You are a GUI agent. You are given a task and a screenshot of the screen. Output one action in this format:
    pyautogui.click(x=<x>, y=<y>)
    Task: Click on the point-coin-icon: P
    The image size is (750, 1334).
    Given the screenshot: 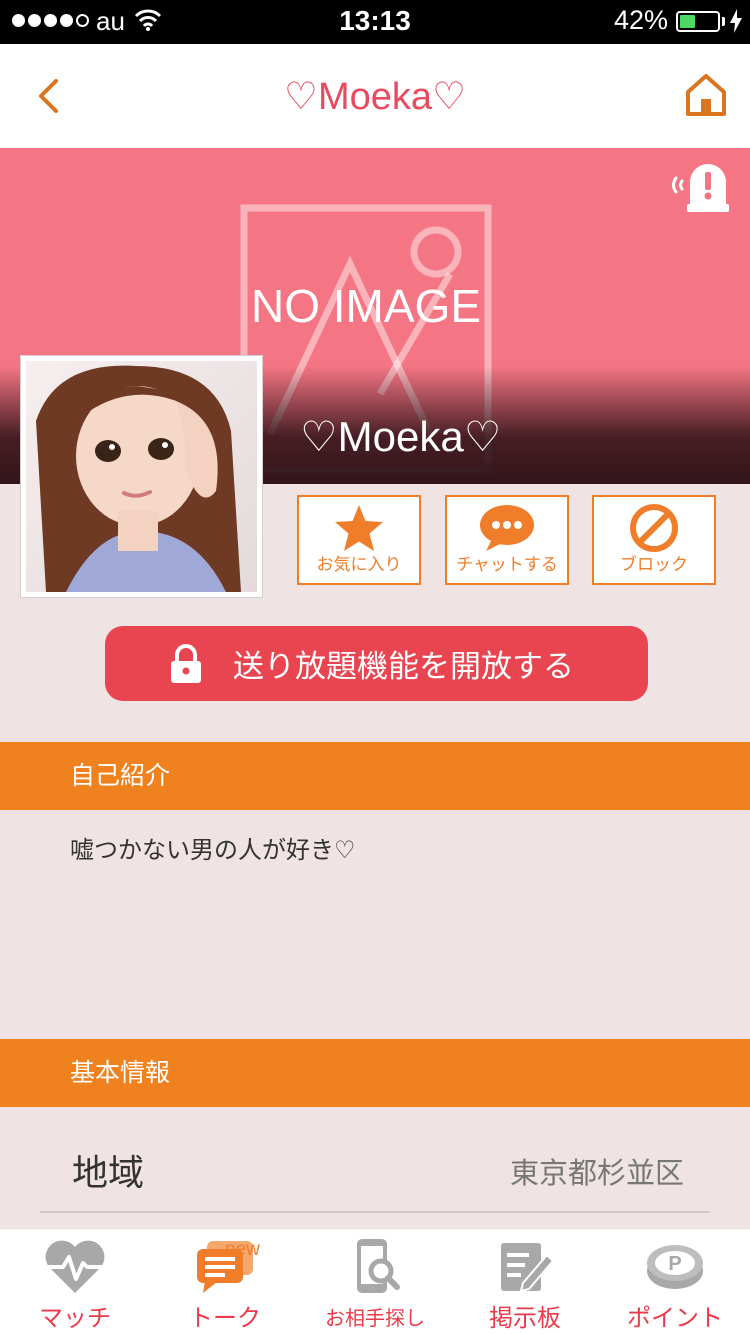 What is the action you would take?
    pyautogui.click(x=675, y=1267)
    